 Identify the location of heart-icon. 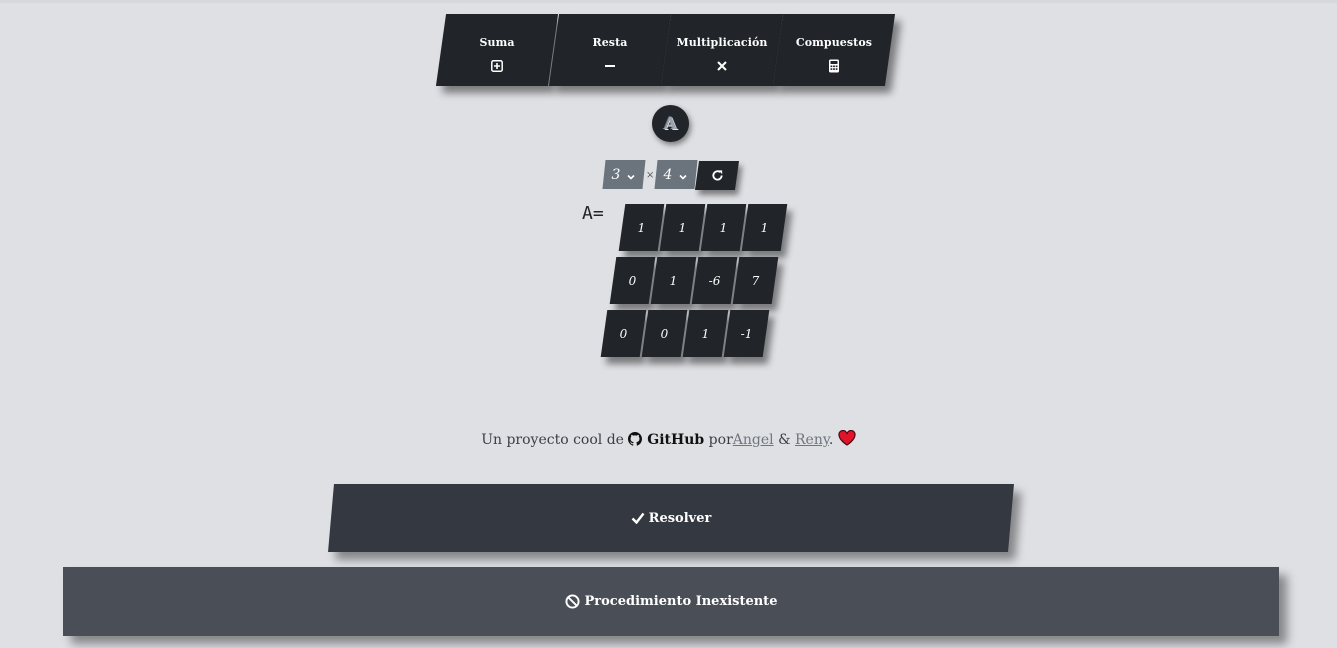
(847, 437).